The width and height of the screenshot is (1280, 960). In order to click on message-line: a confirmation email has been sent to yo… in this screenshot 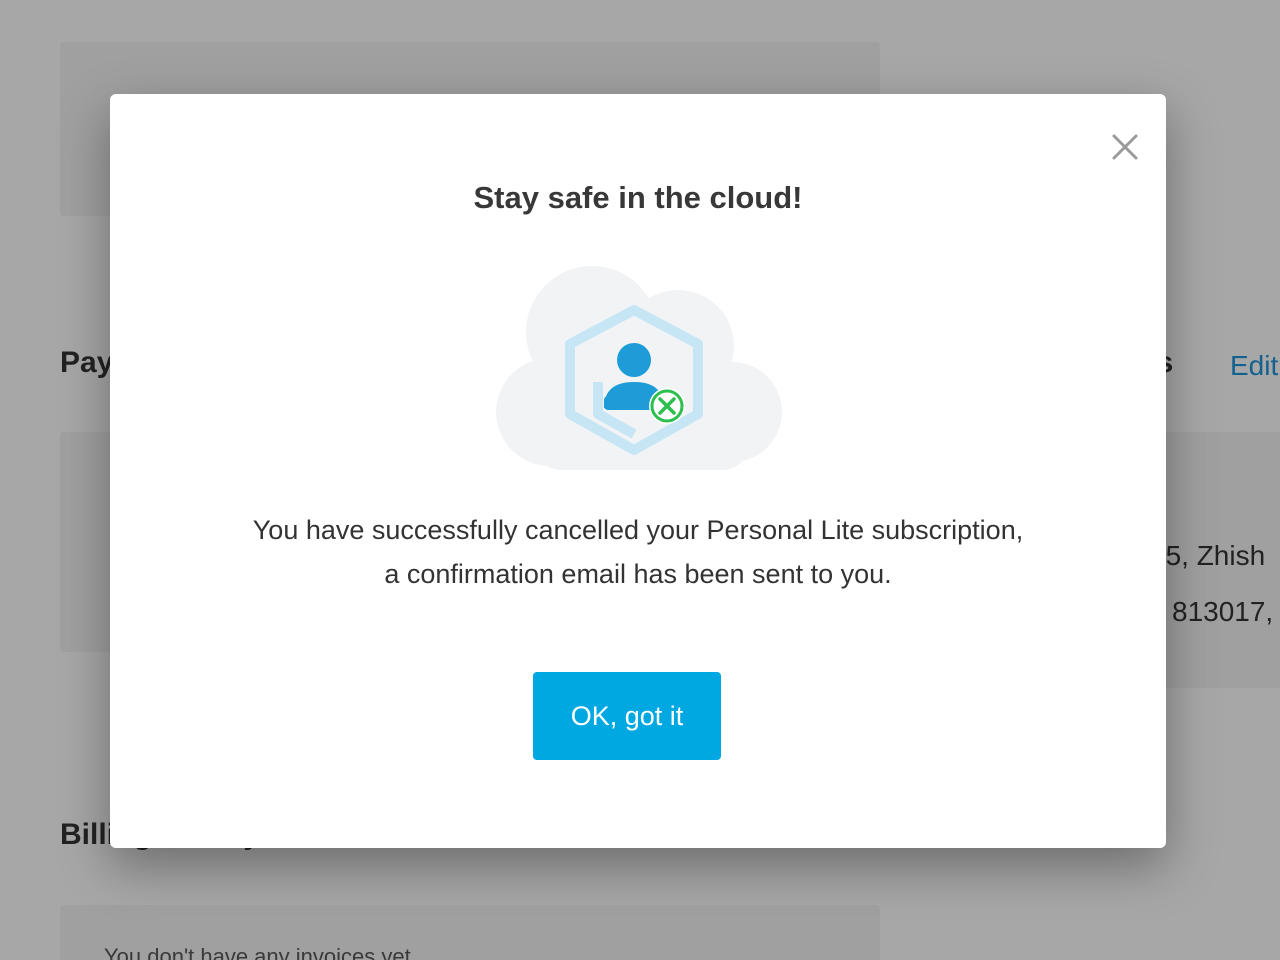, I will do `click(638, 574)`.